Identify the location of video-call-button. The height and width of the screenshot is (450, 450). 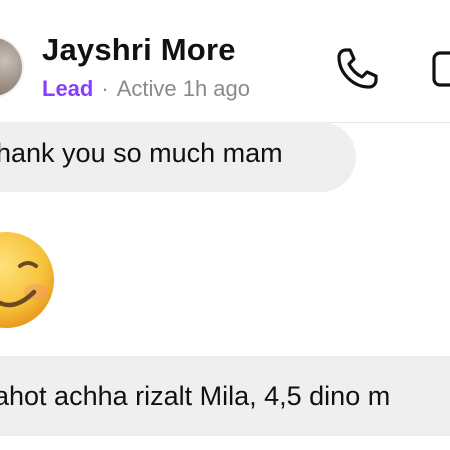
(439, 68).